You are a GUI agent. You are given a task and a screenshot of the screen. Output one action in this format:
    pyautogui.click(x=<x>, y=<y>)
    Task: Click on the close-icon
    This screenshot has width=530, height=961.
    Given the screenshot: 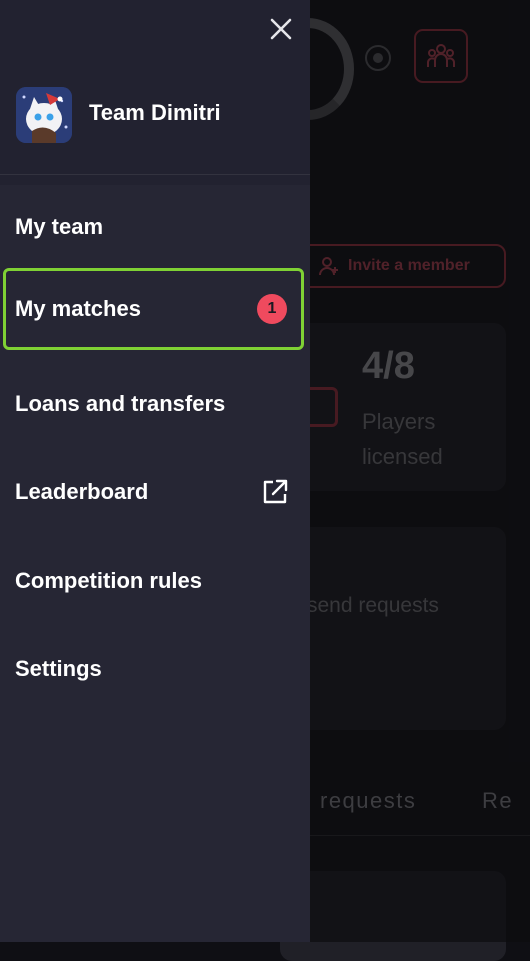 What is the action you would take?
    pyautogui.click(x=281, y=29)
    